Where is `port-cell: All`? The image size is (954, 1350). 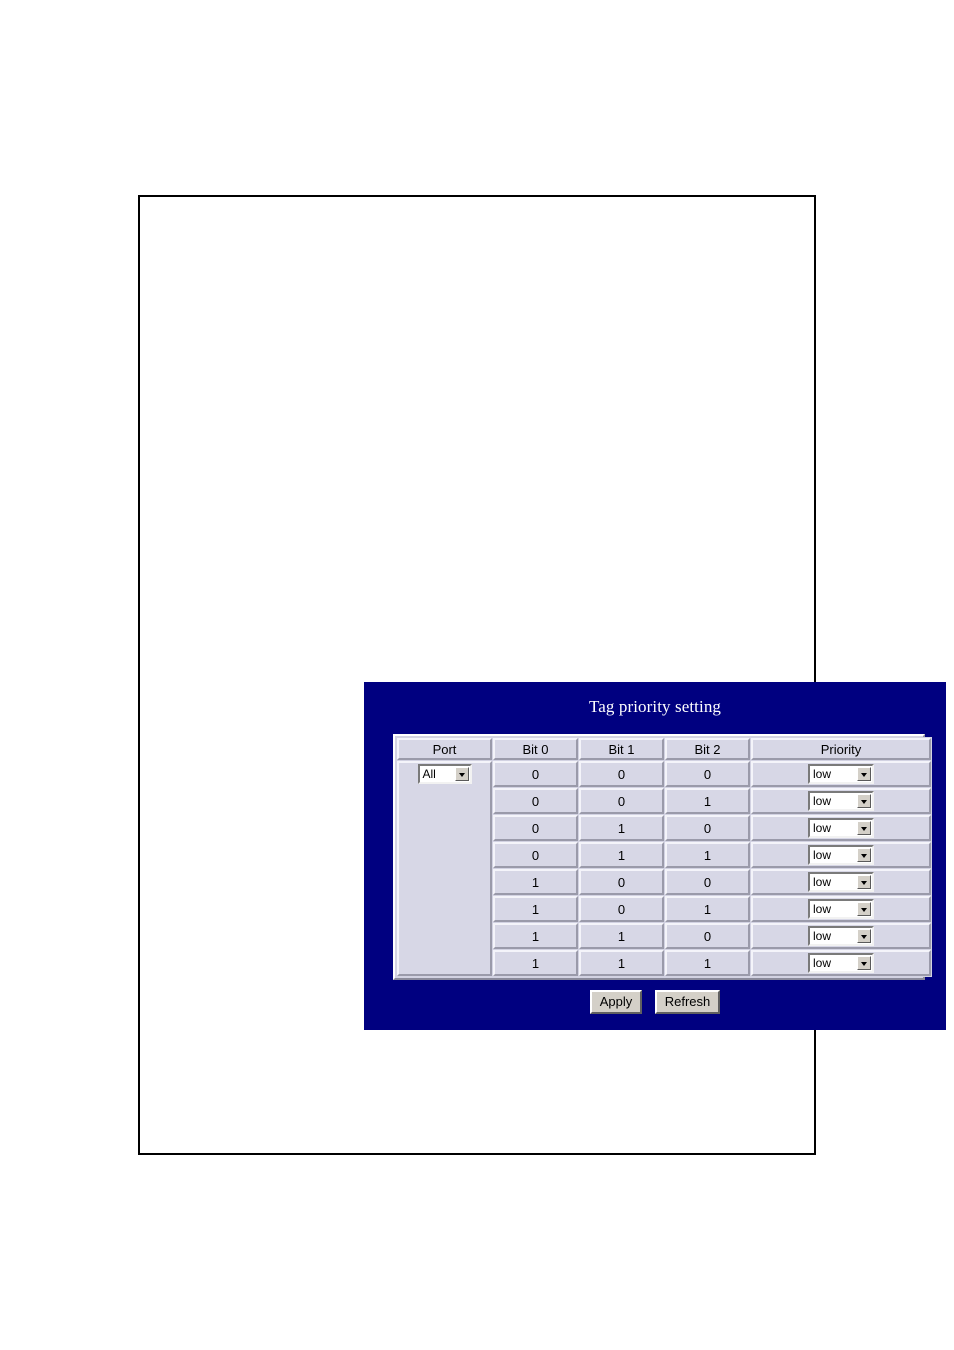 port-cell: All is located at coordinates (444, 868).